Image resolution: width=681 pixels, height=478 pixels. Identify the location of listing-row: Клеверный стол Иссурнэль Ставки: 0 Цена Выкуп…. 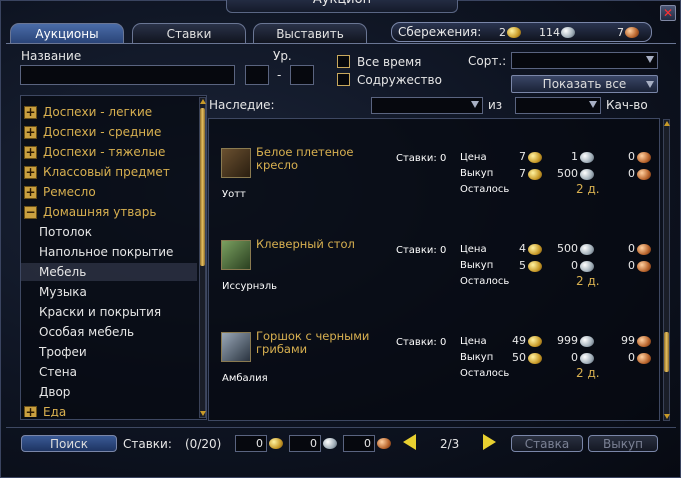
(434, 277).